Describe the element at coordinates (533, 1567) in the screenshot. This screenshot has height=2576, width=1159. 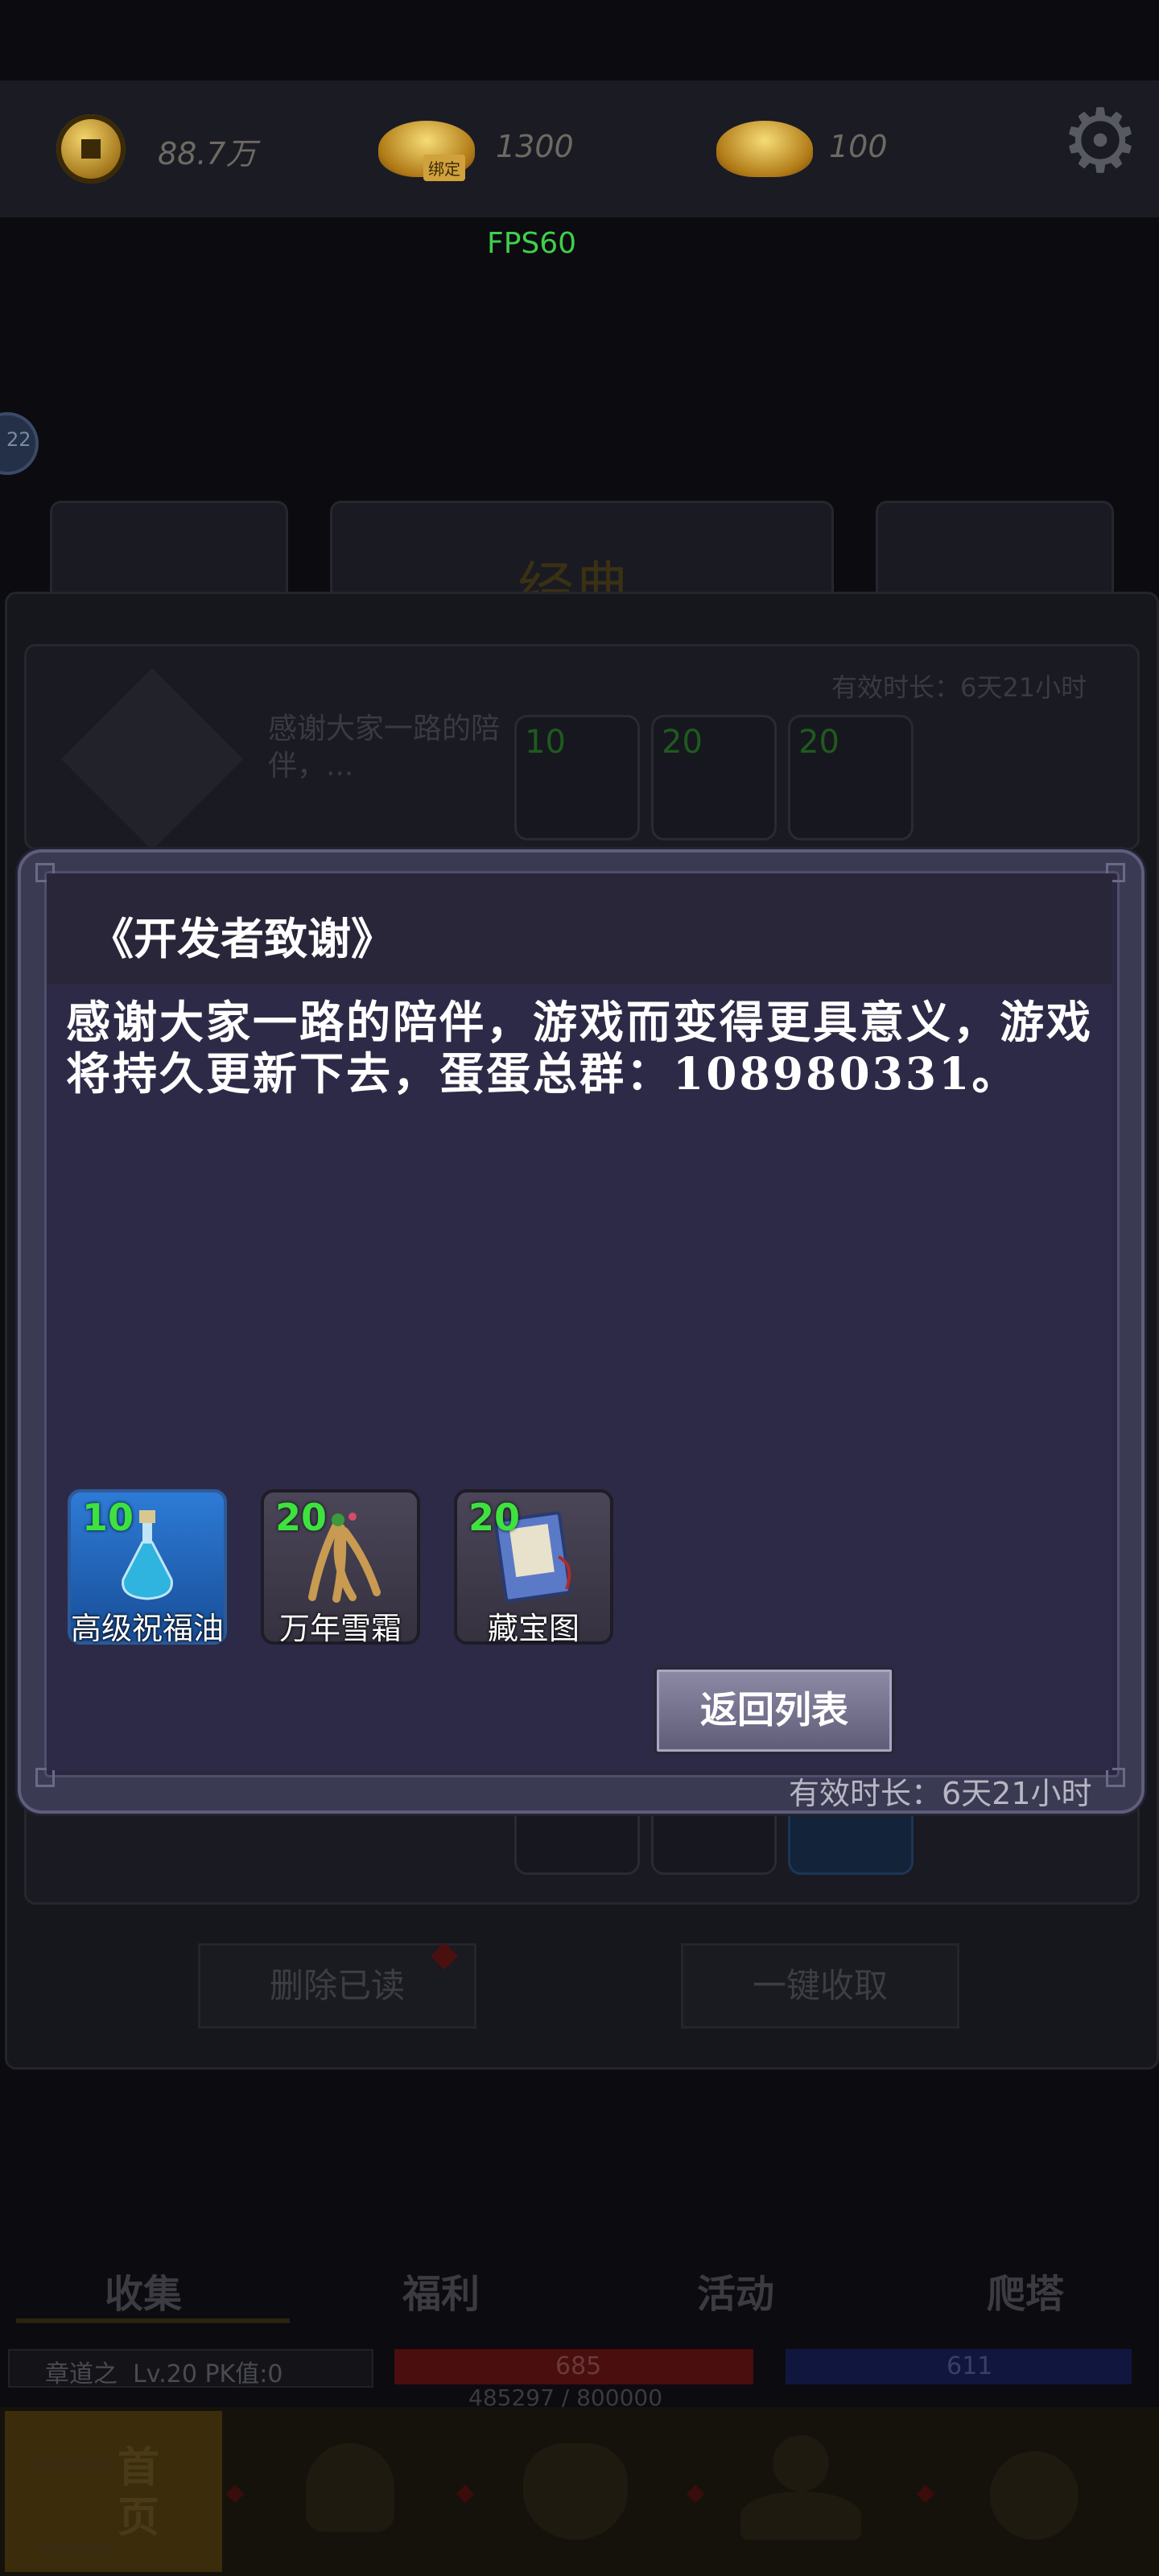
I see `reward-item-treasure-map: 20 藏宝图` at that location.